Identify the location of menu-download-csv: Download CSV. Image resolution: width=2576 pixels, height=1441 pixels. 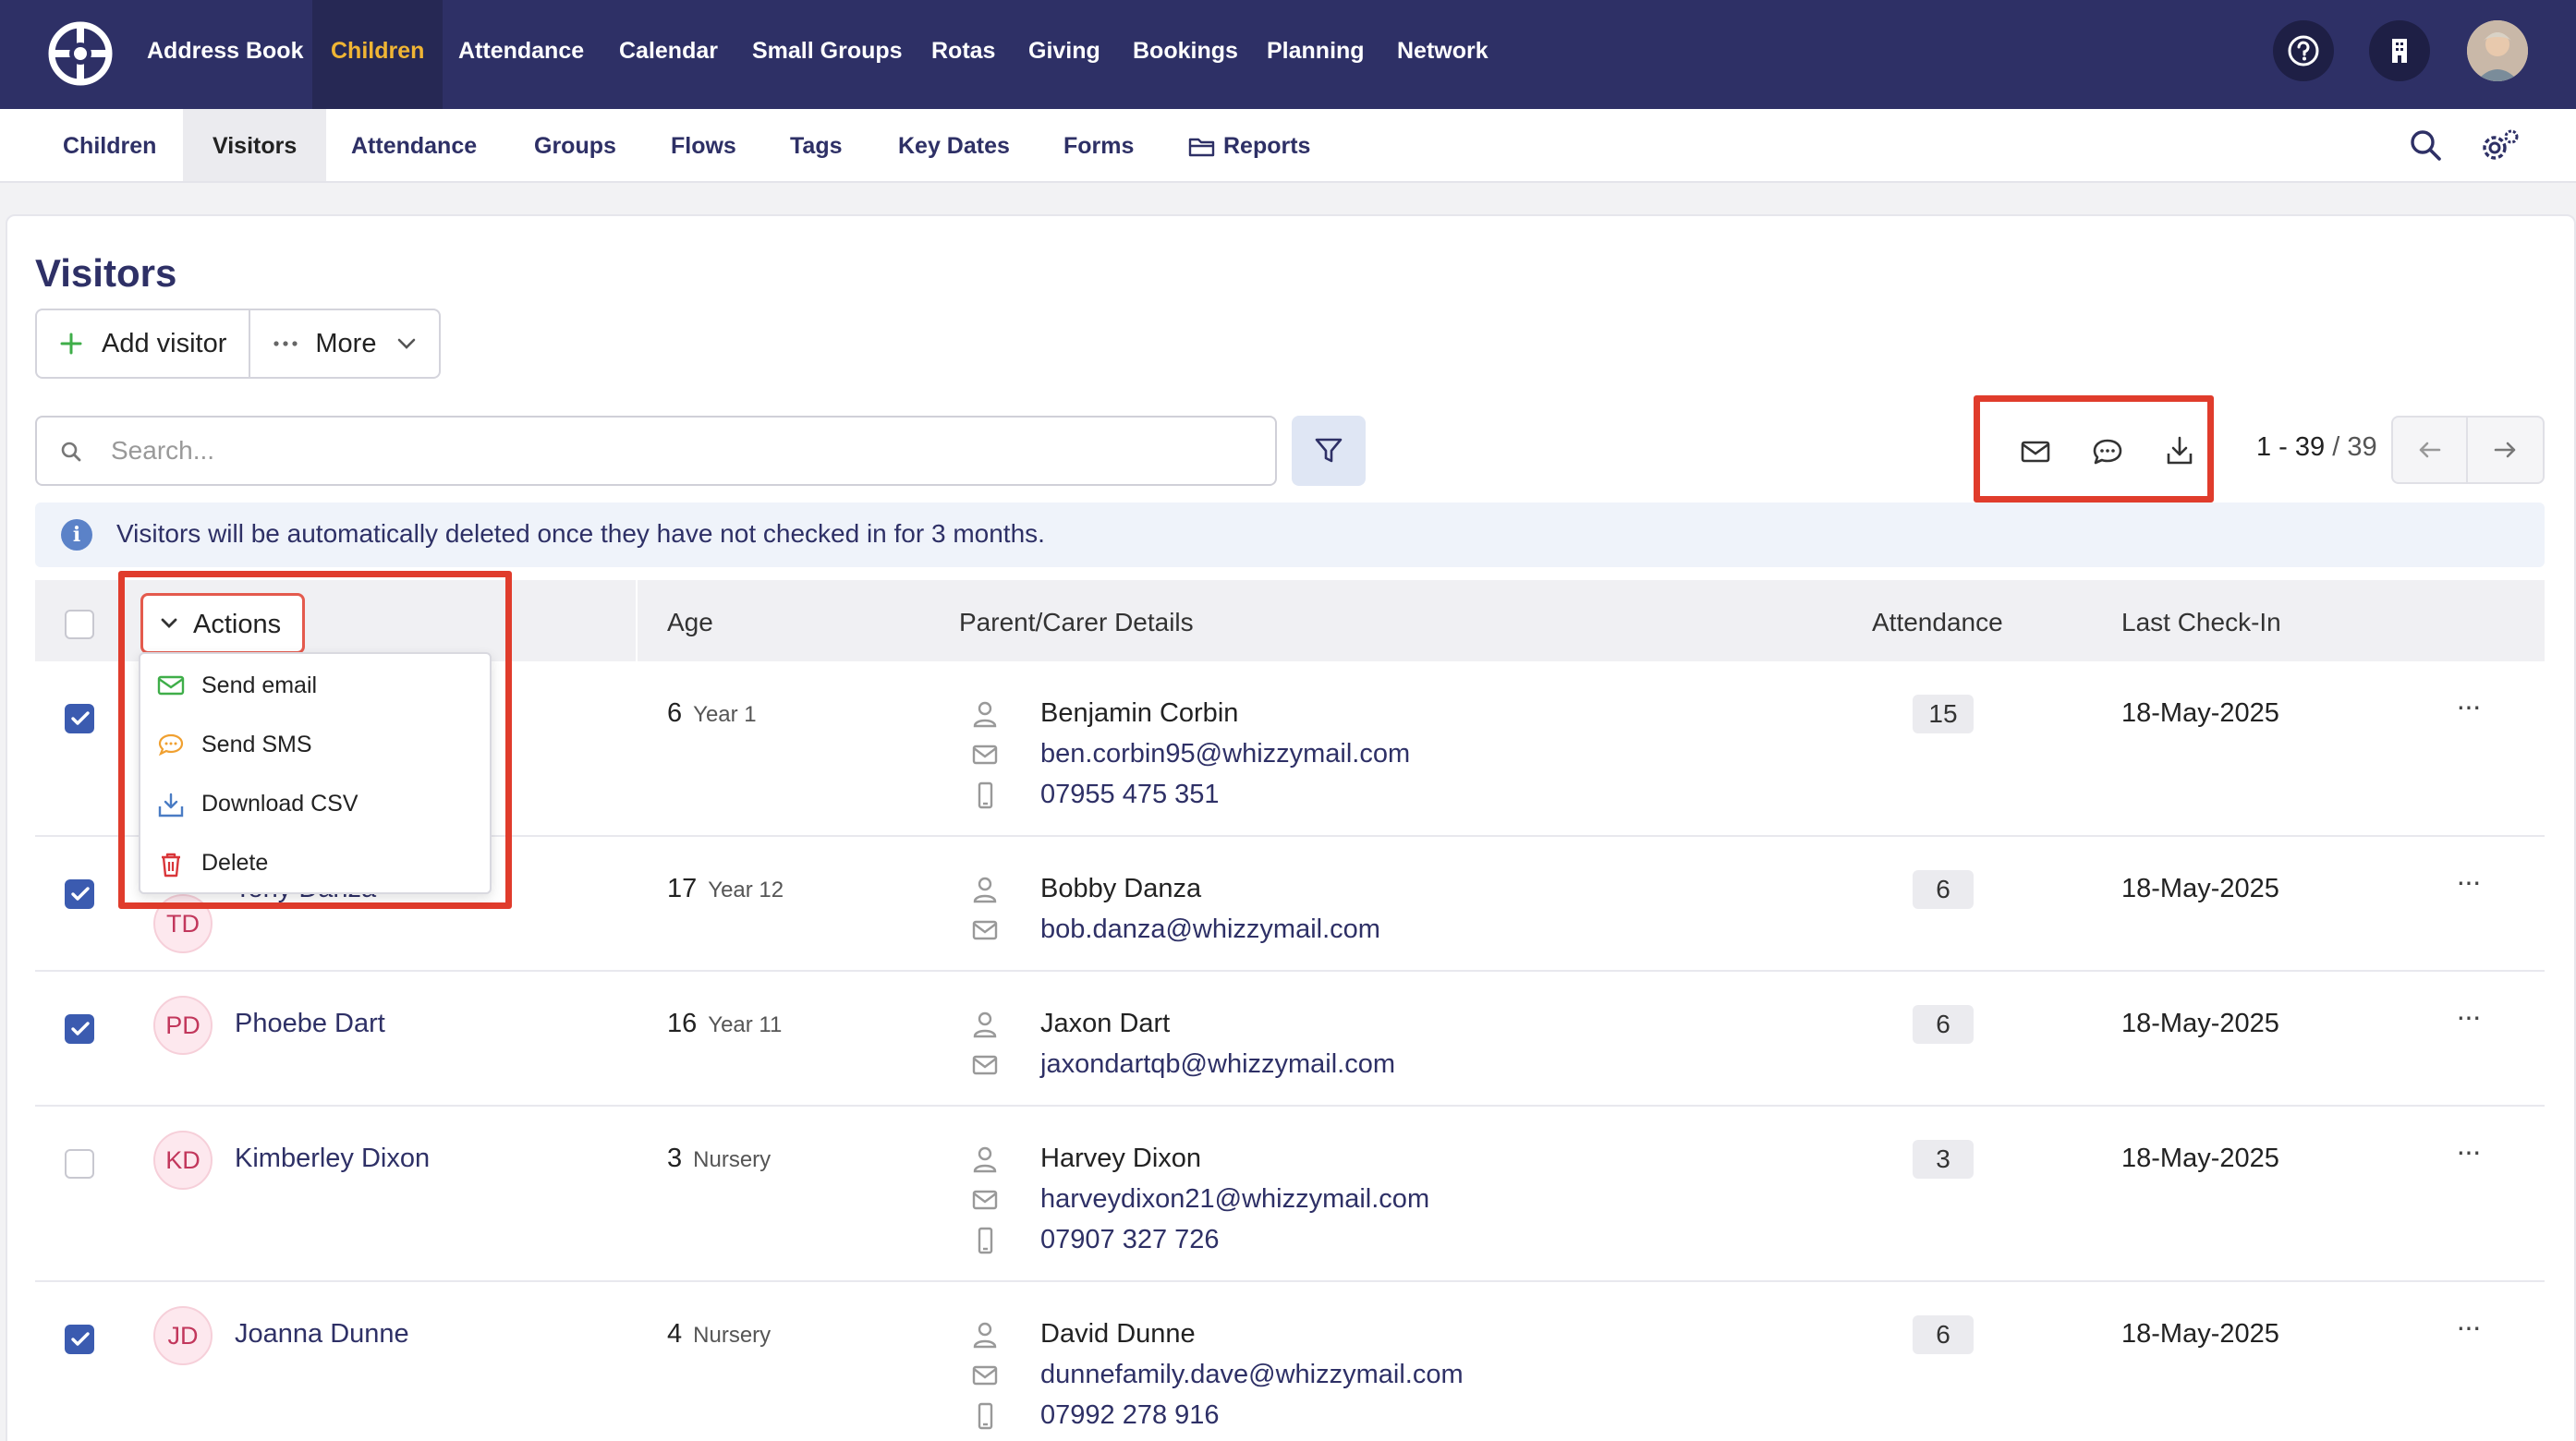
(315, 804).